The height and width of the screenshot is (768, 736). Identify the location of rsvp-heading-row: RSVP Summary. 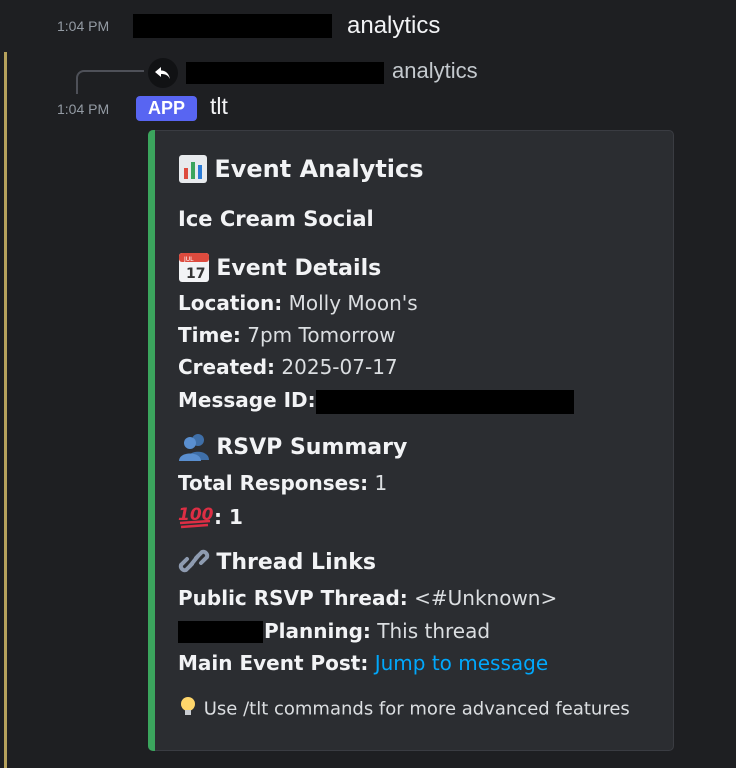
(292, 448).